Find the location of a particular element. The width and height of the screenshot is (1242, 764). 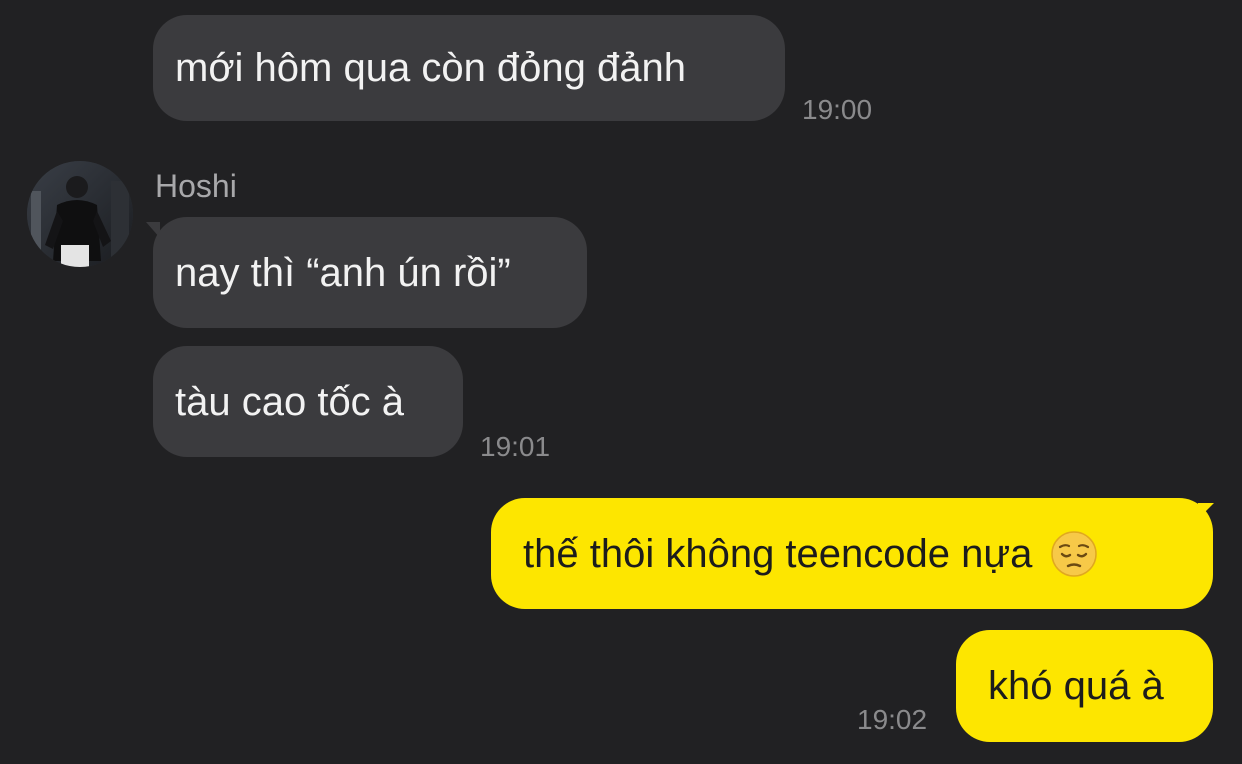

message-text: mới hôm qua còn đỏng đảnh is located at coordinates (431, 68).